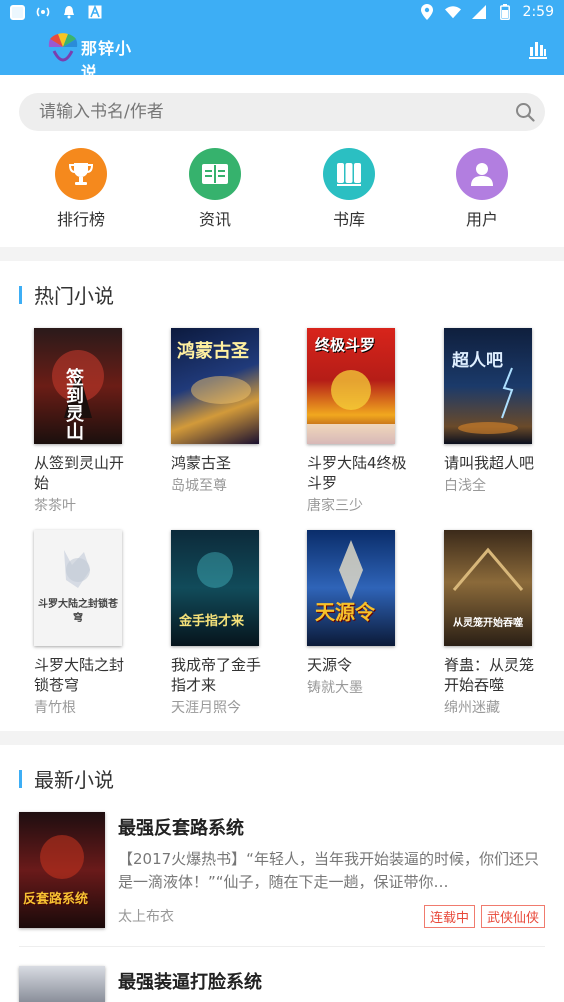 The width and height of the screenshot is (564, 1002). I want to click on latest-section-title: 最新小说, so click(74, 780).